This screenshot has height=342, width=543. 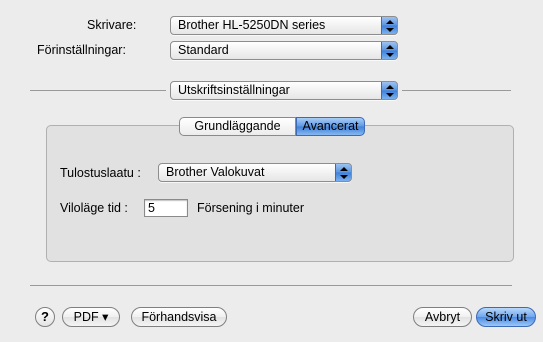 I want to click on separator-left, so click(x=98, y=90).